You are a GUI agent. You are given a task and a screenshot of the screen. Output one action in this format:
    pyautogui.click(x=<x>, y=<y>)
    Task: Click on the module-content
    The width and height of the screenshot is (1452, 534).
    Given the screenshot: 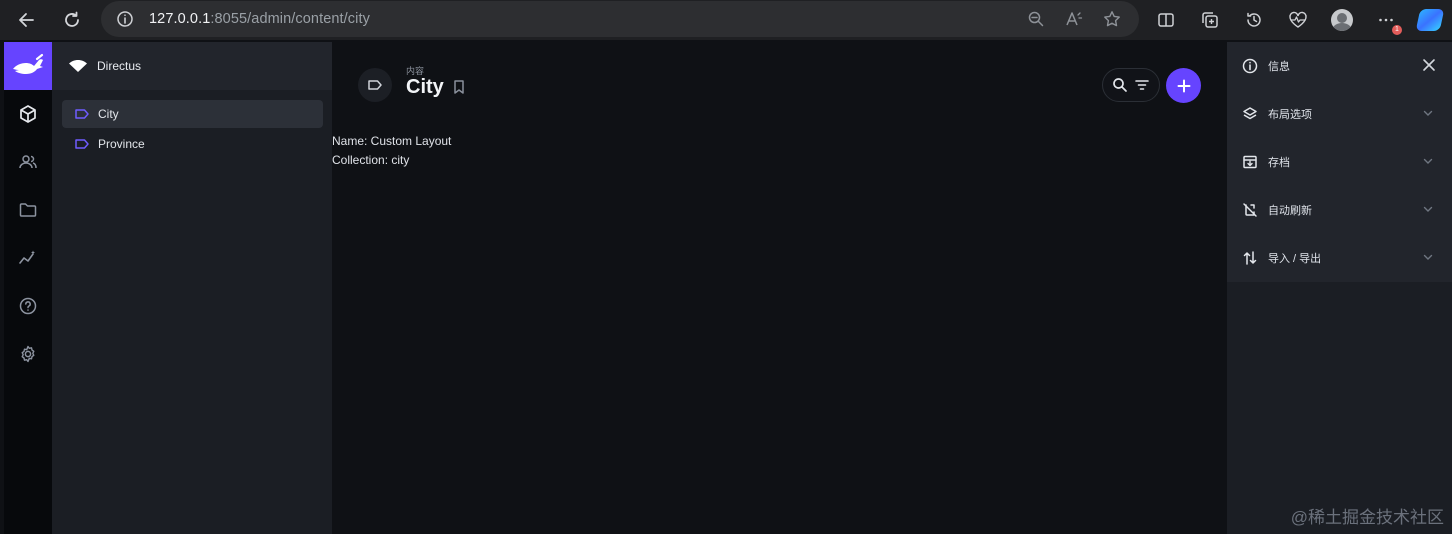 What is the action you would take?
    pyautogui.click(x=28, y=114)
    